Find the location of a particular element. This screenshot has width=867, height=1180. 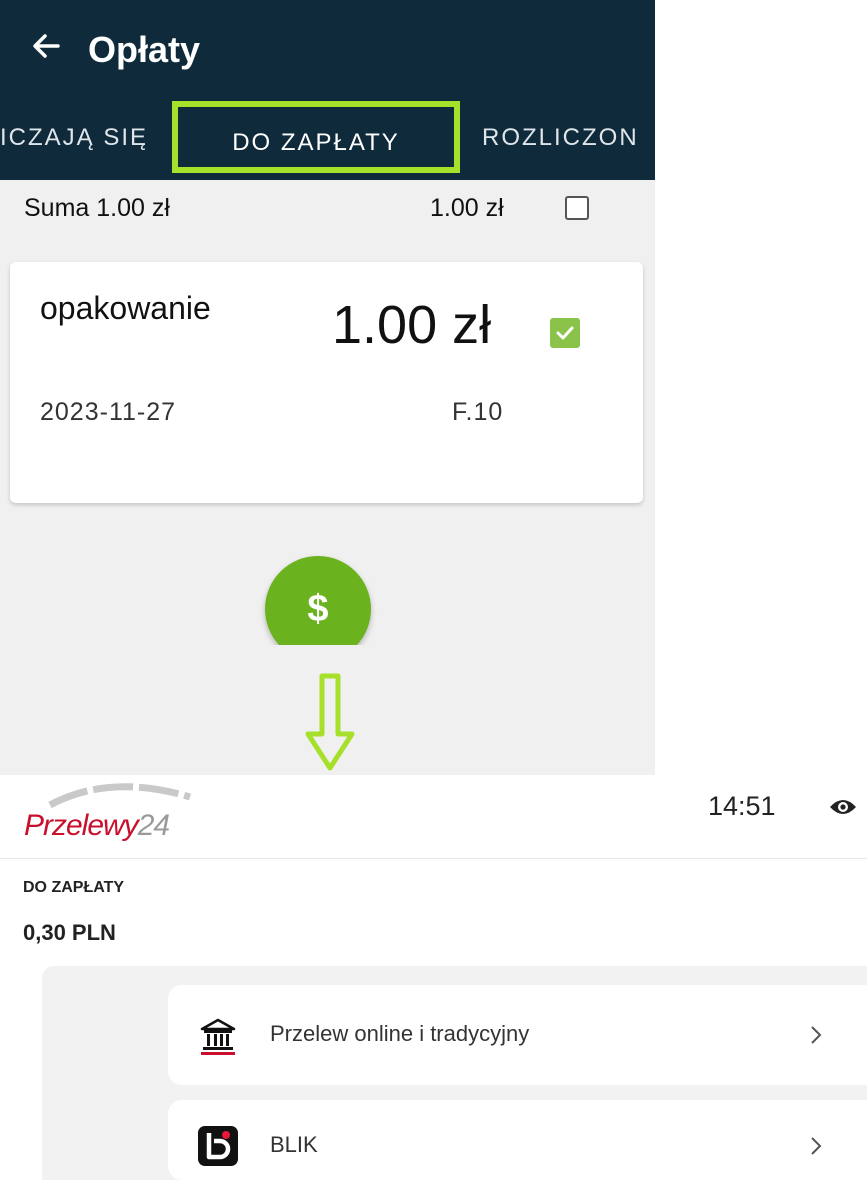

przelewy24-logo: Przelewy24 is located at coordinates (105, 815).